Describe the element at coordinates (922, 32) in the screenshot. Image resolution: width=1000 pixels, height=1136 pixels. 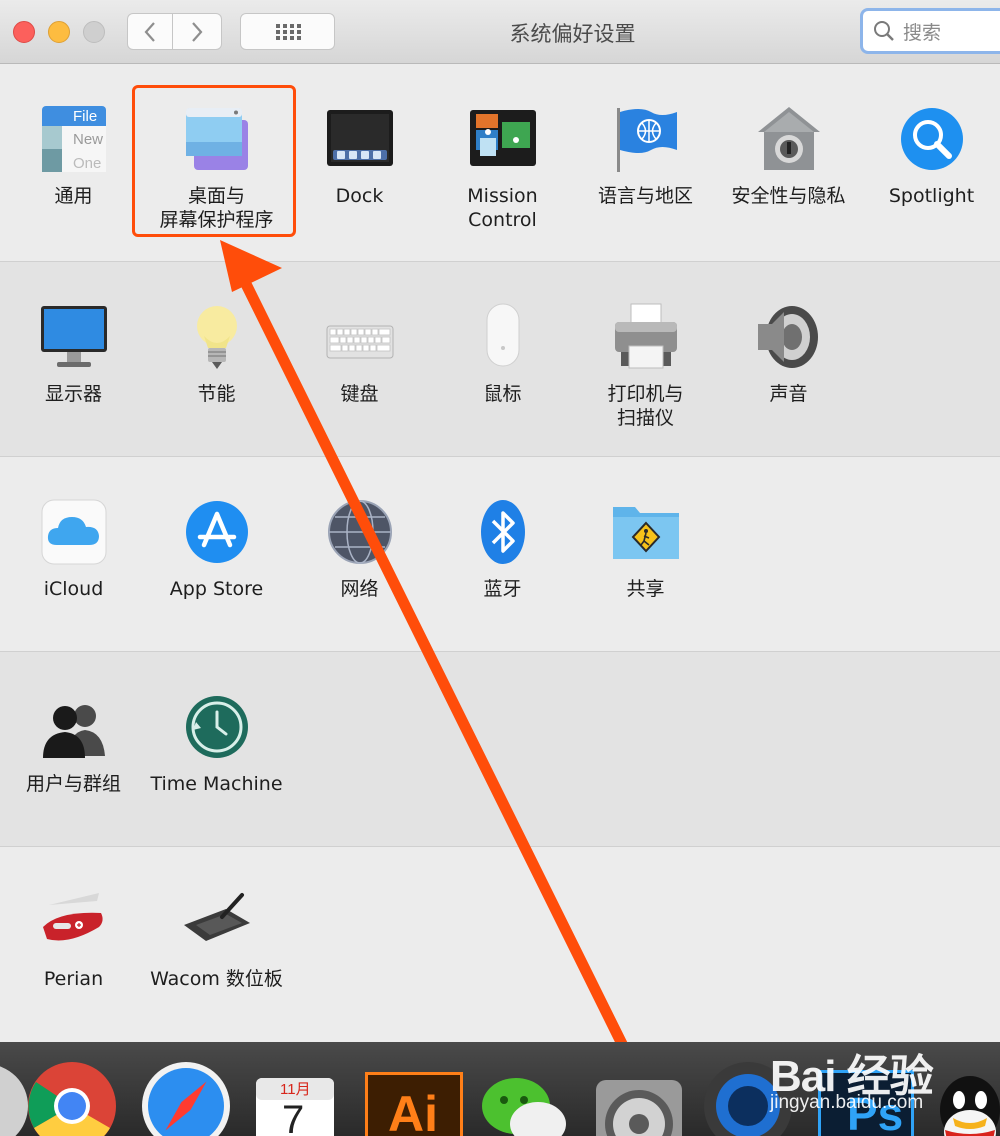
I see `search-placeholder: 搜索` at that location.